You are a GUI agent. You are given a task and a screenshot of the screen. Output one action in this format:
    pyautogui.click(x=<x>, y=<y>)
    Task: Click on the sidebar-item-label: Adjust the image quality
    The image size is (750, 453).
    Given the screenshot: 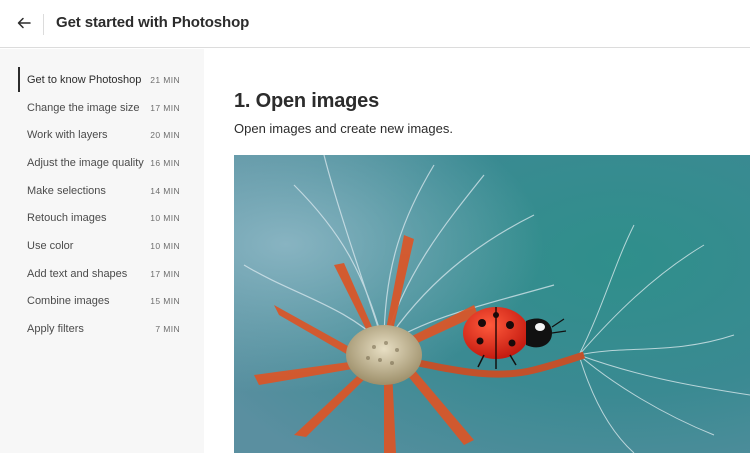 What is the action you would take?
    pyautogui.click(x=85, y=162)
    